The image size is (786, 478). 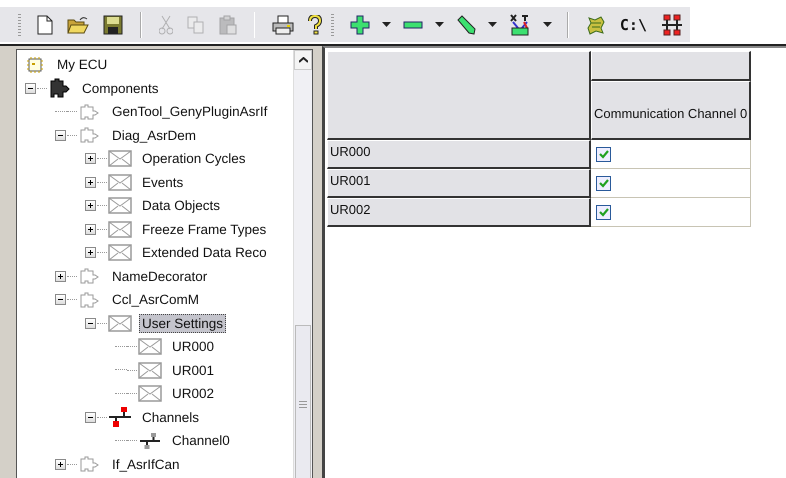 I want to click on tree-item: Events, so click(x=162, y=182).